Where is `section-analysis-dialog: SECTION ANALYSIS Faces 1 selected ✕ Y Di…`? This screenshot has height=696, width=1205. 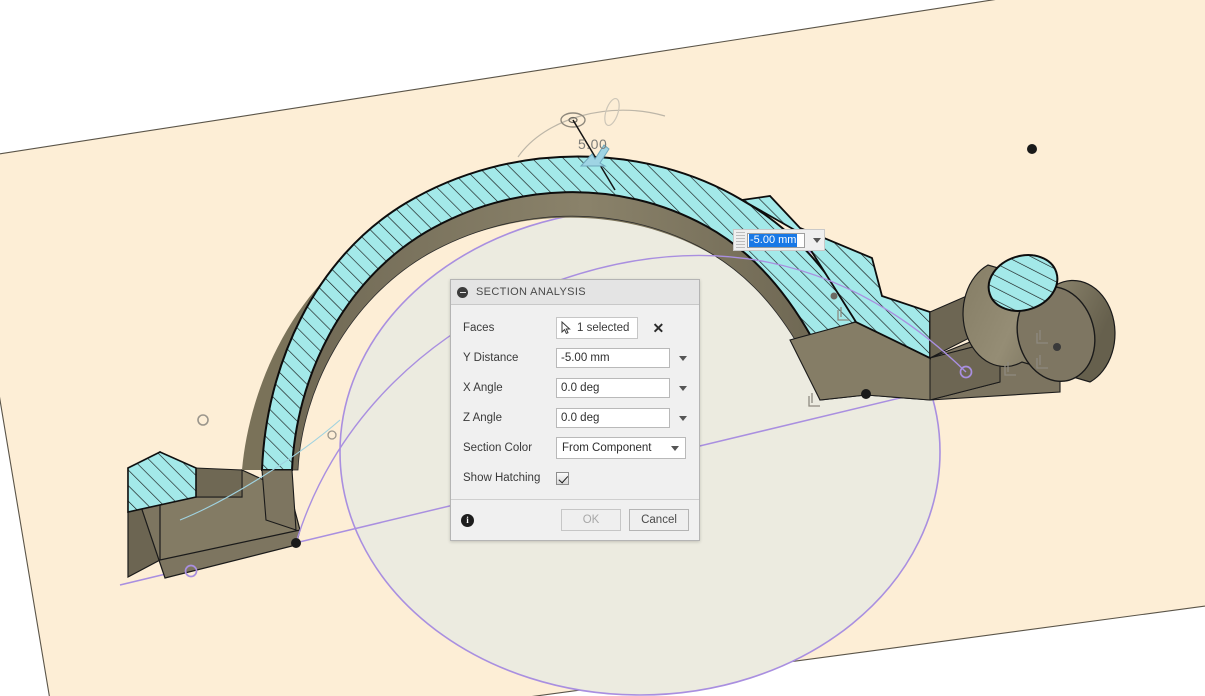 section-analysis-dialog: SECTION ANALYSIS Faces 1 selected ✕ Y Di… is located at coordinates (575, 410).